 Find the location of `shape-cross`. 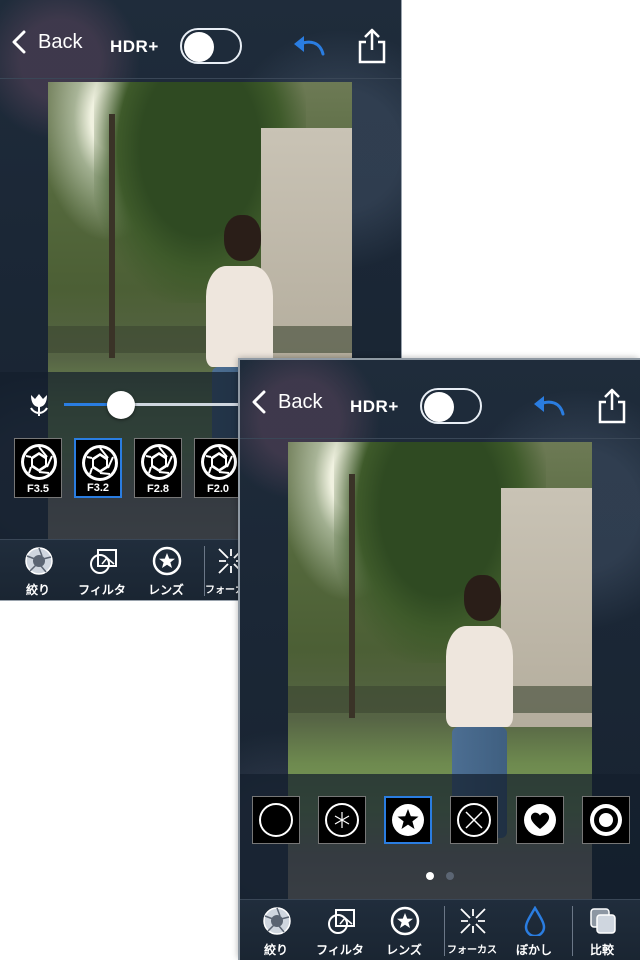

shape-cross is located at coordinates (474, 820).